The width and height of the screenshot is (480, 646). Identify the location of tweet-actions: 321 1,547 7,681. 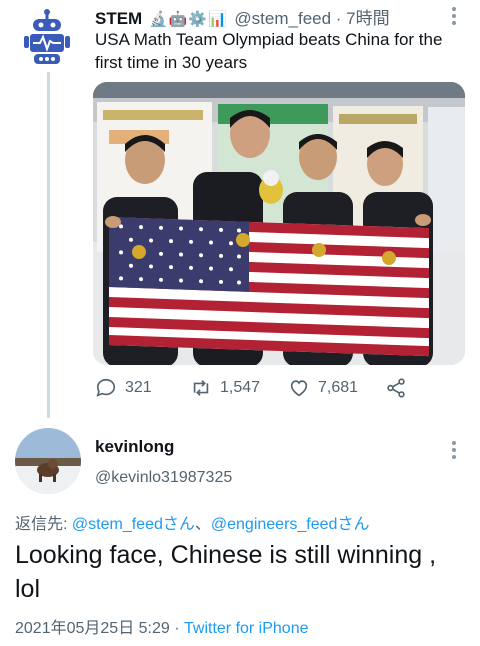
(255, 389).